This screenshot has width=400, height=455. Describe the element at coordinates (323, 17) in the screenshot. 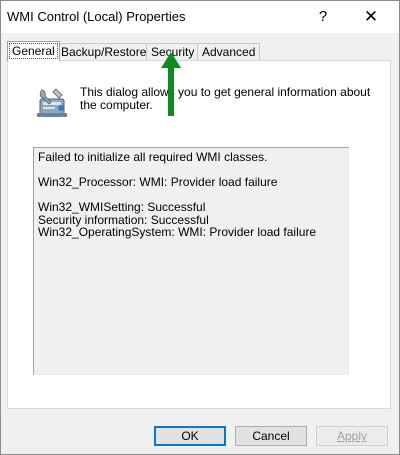

I see `help-button: ?` at that location.